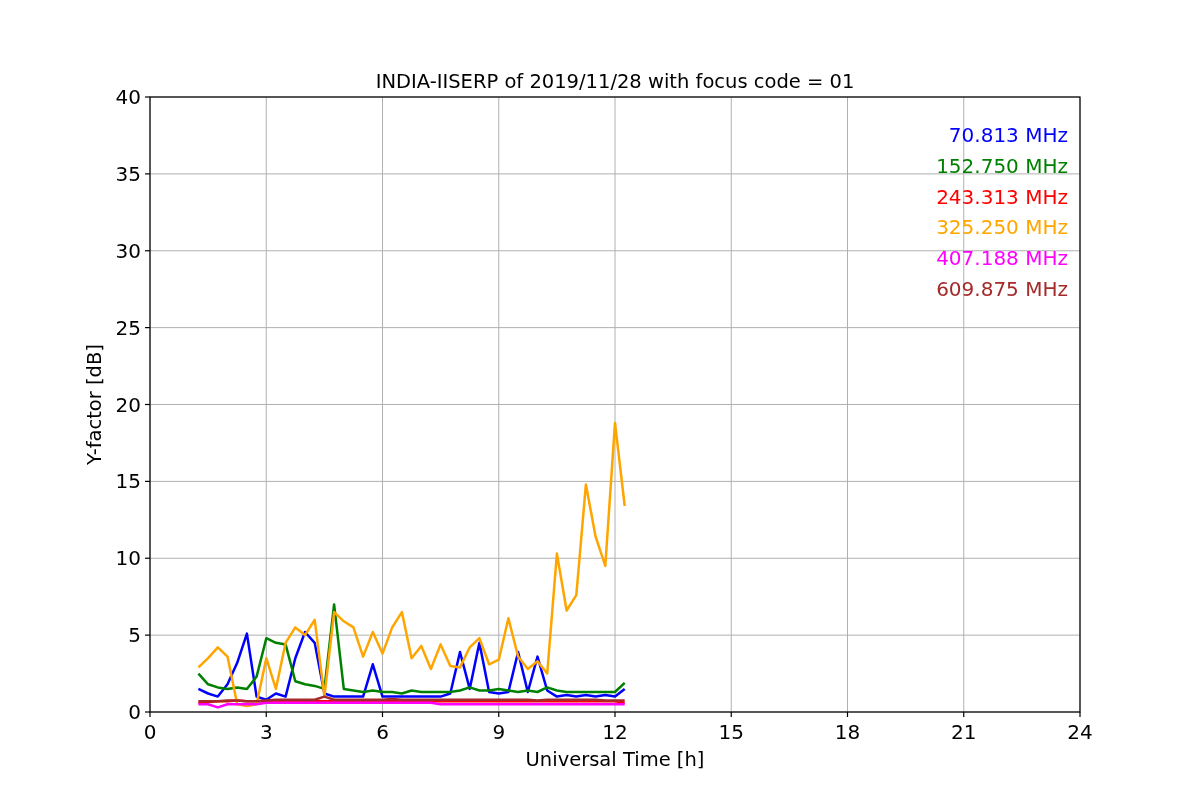 The width and height of the screenshot is (1200, 800). Describe the element at coordinates (128, 250) in the screenshot. I see `y-tick-label: 30` at that location.